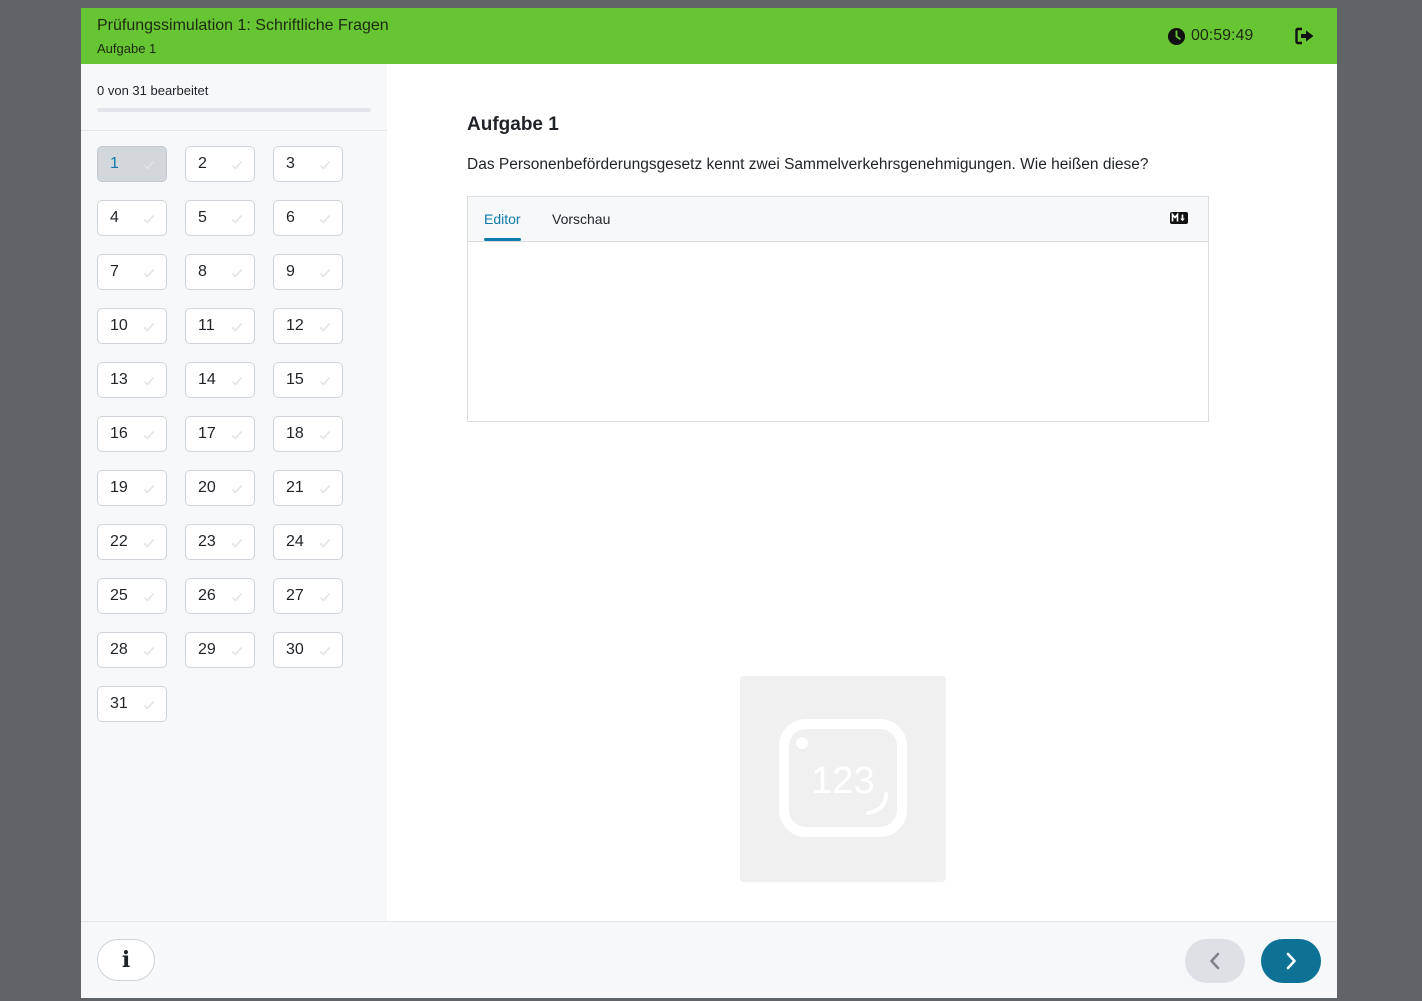 This screenshot has height=1001, width=1422. Describe the element at coordinates (202, 217) in the screenshot. I see `task-number: 5` at that location.